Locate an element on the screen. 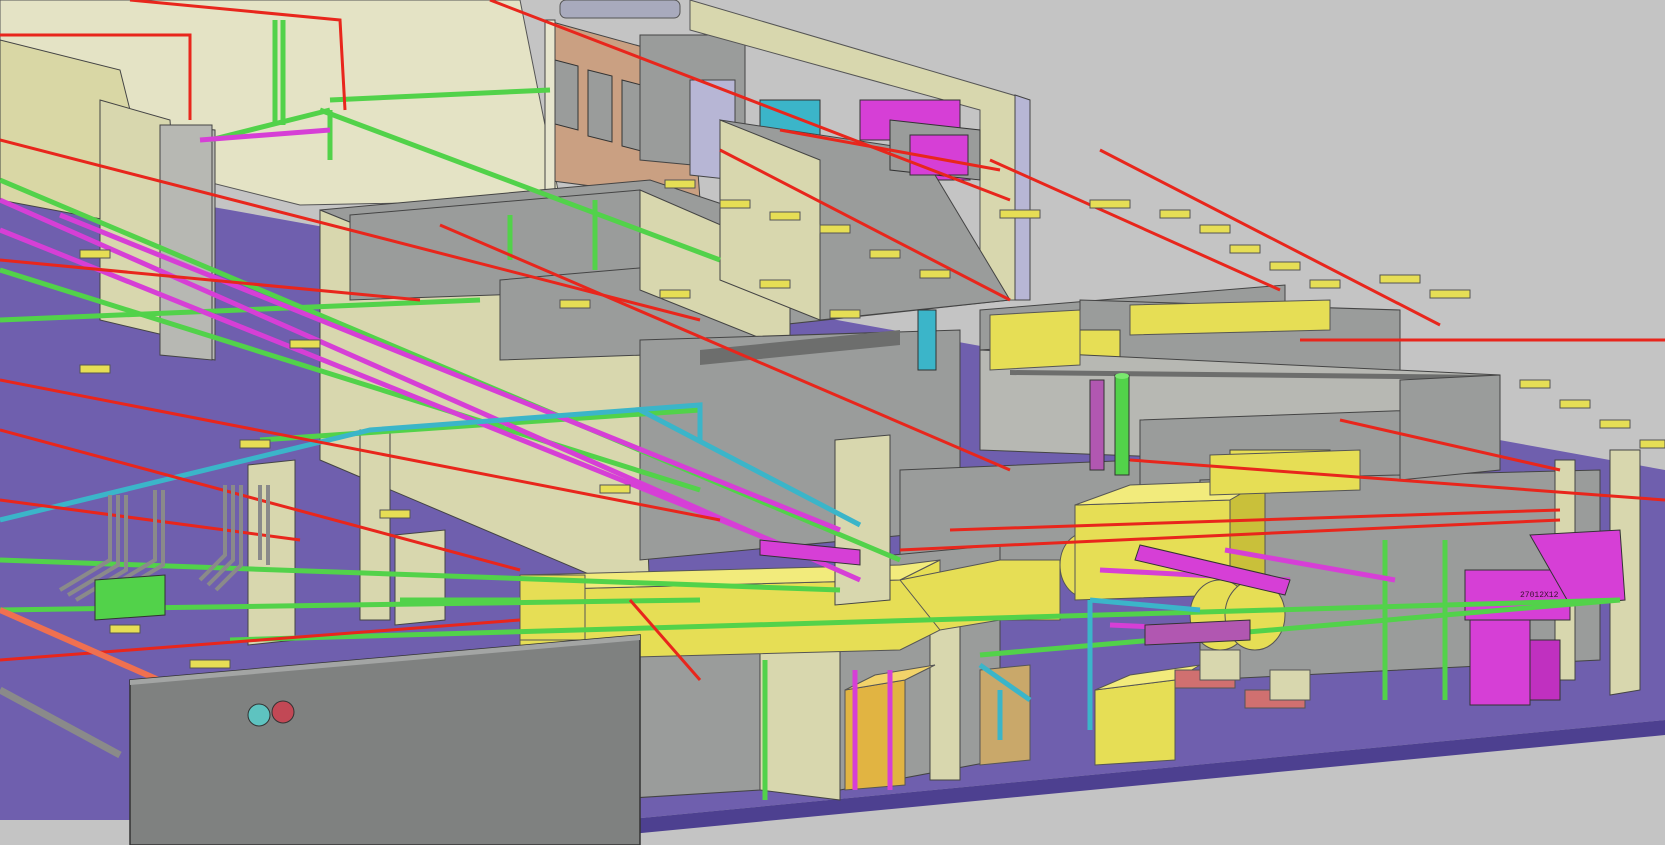 The width and height of the screenshot is (1665, 845). equipment-tag-label: 27012X12 is located at coordinates (1539, 595).